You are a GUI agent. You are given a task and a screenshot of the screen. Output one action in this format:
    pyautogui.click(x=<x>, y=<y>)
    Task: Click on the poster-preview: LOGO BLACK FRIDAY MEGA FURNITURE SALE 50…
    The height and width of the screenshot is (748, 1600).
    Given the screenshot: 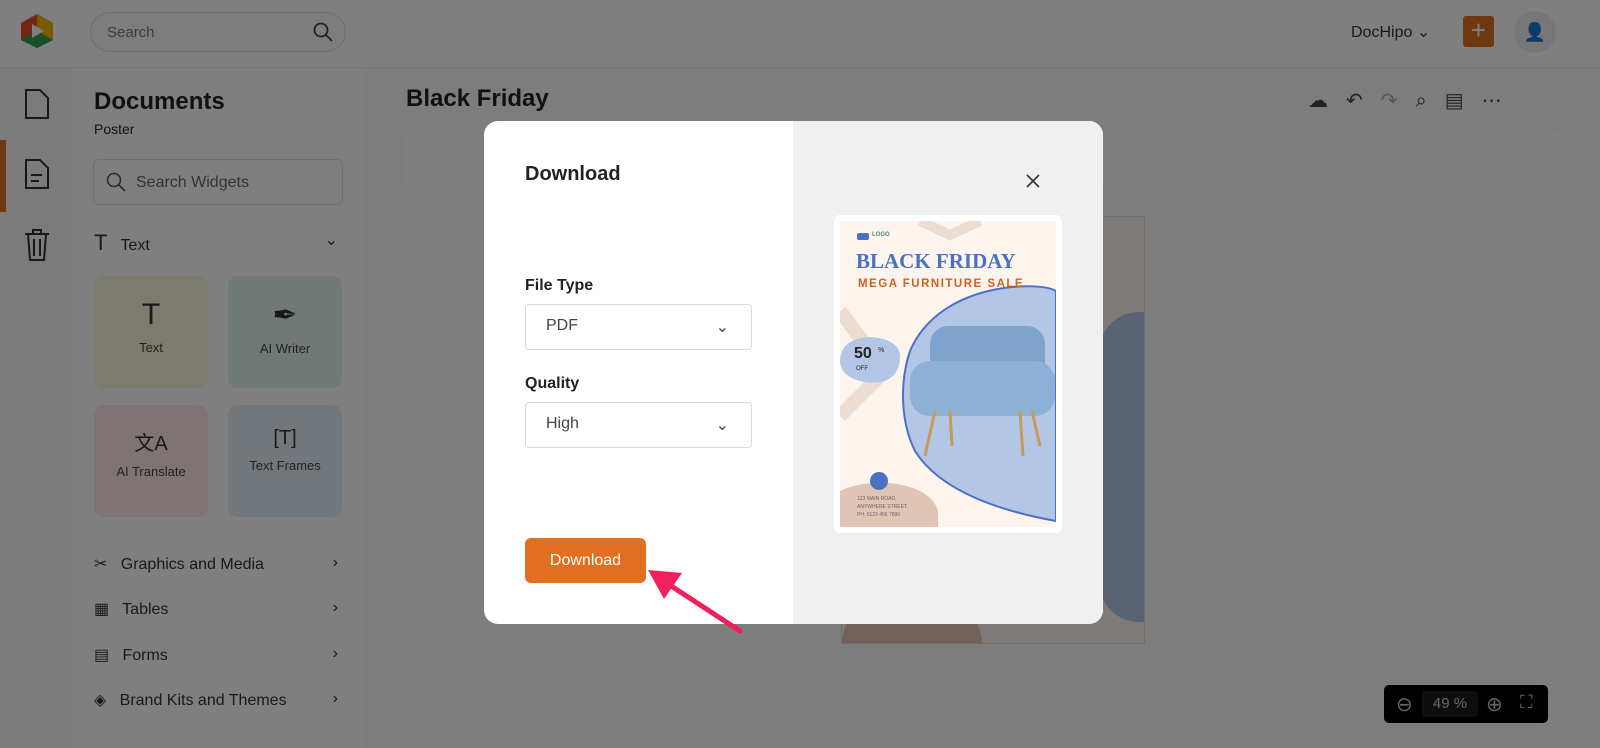 What is the action you would take?
    pyautogui.click(x=948, y=374)
    